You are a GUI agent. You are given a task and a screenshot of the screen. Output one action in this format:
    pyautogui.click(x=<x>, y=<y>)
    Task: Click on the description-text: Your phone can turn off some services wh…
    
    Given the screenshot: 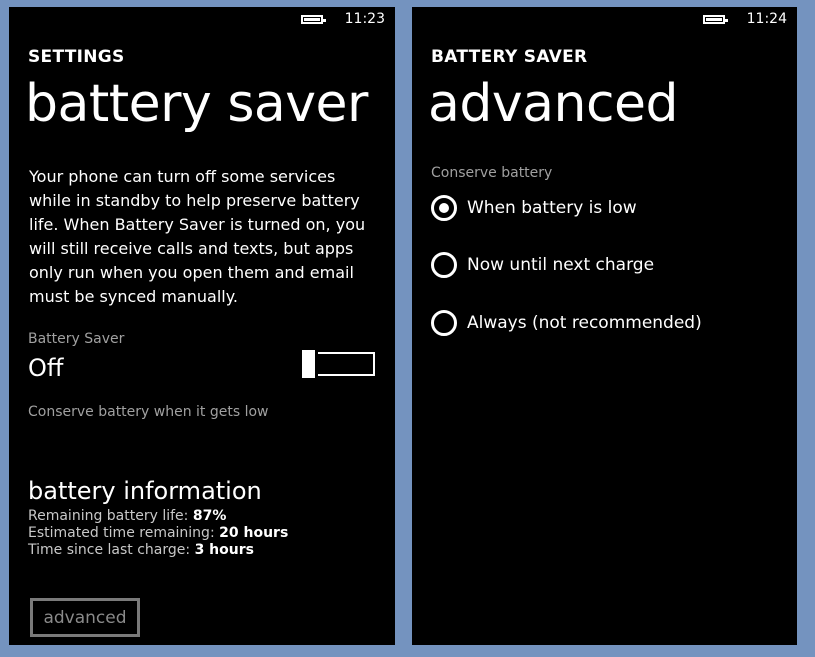 What is the action you would take?
    pyautogui.click(x=197, y=236)
    